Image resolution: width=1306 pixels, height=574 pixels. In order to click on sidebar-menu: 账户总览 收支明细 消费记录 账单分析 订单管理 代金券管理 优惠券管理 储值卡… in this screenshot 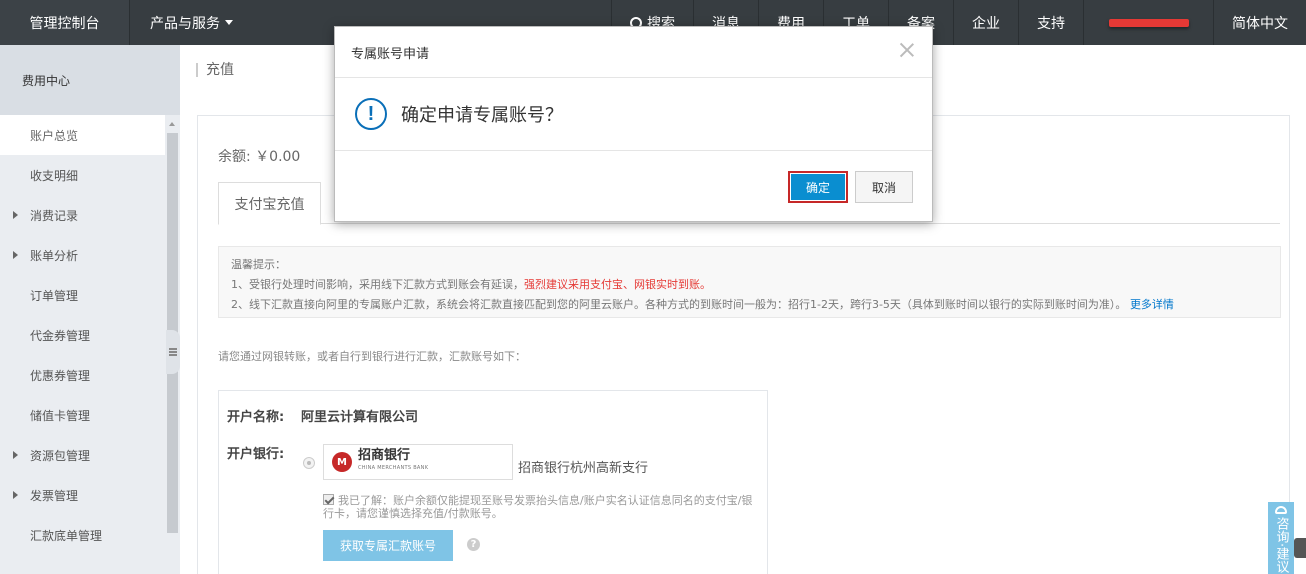, I will do `click(90, 335)`.